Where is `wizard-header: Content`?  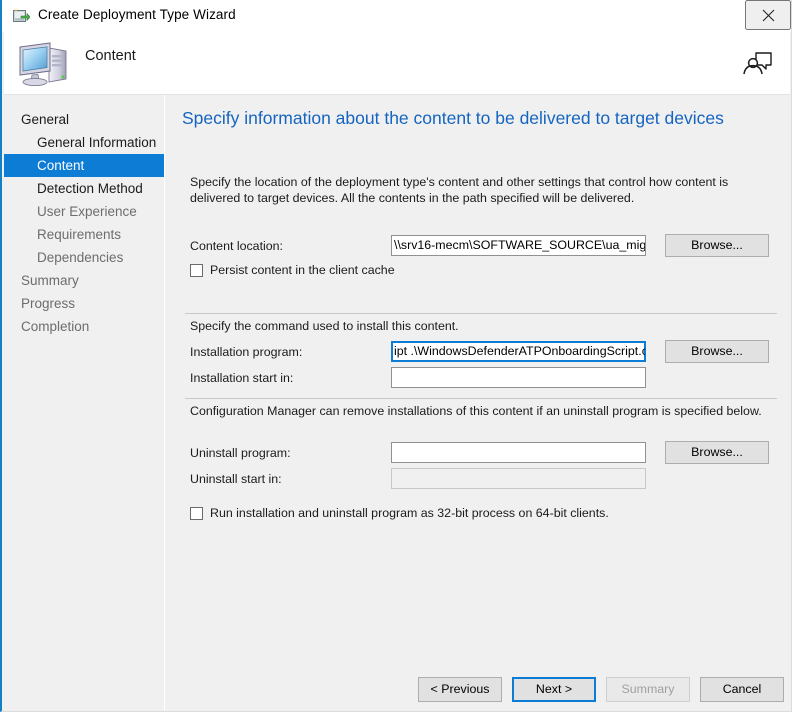 wizard-header: Content is located at coordinates (397, 63).